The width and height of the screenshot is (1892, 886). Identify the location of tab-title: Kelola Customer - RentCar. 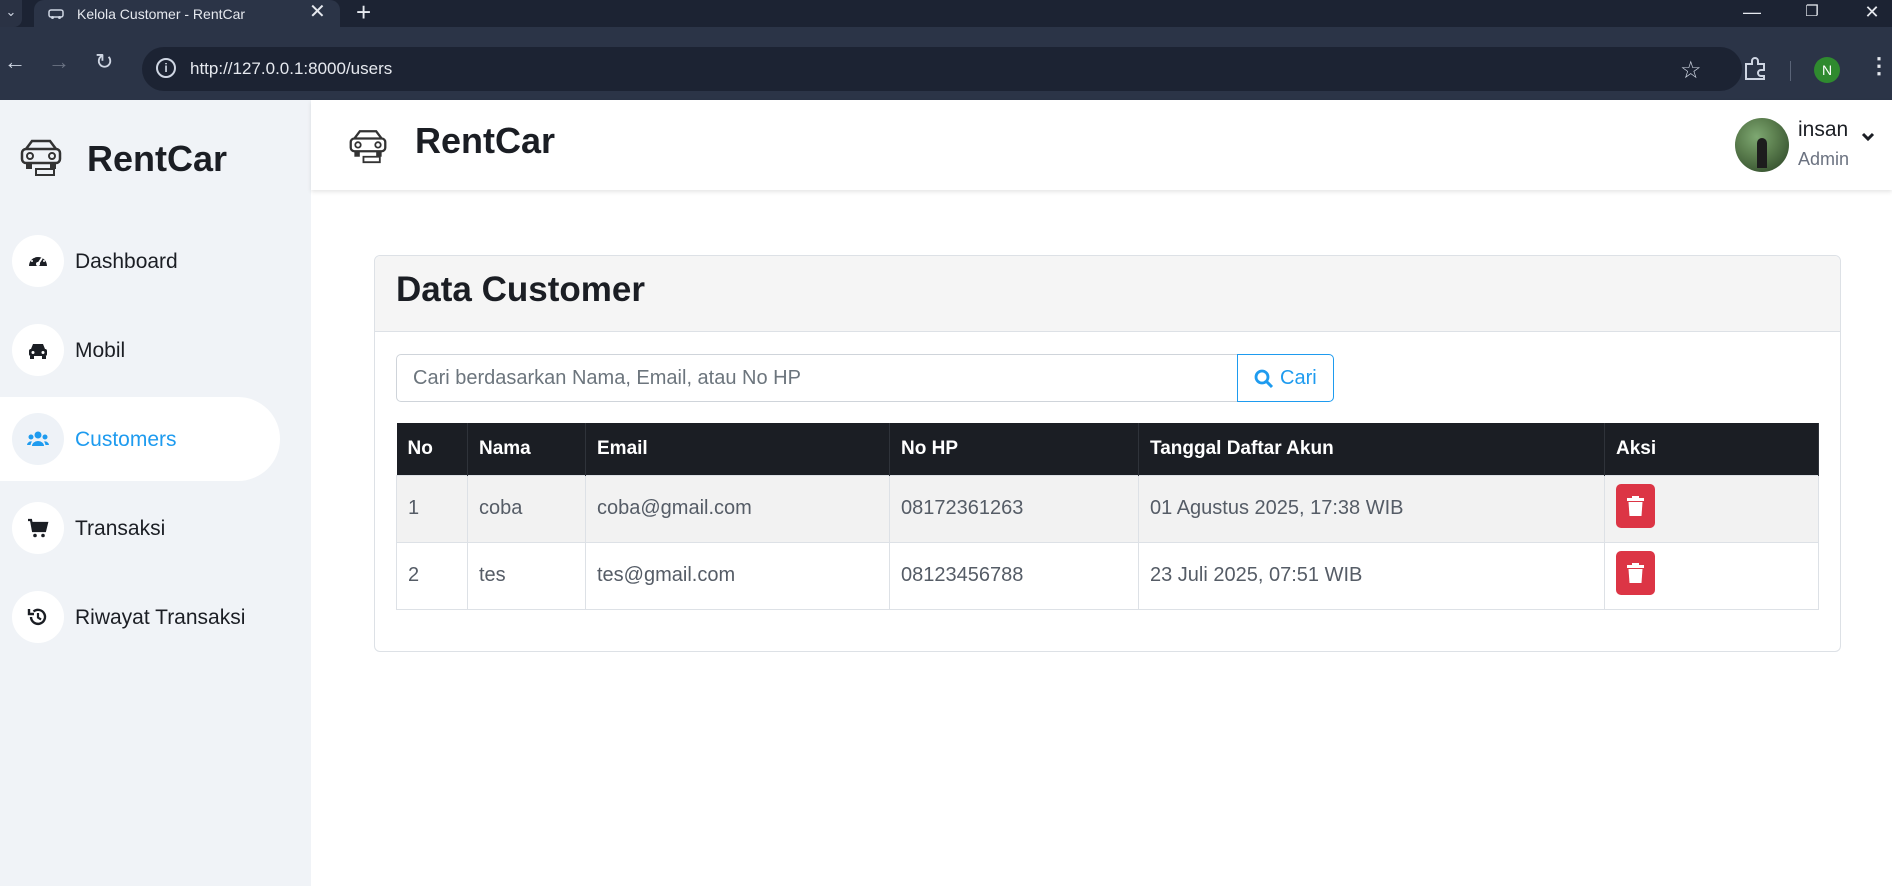
(161, 14).